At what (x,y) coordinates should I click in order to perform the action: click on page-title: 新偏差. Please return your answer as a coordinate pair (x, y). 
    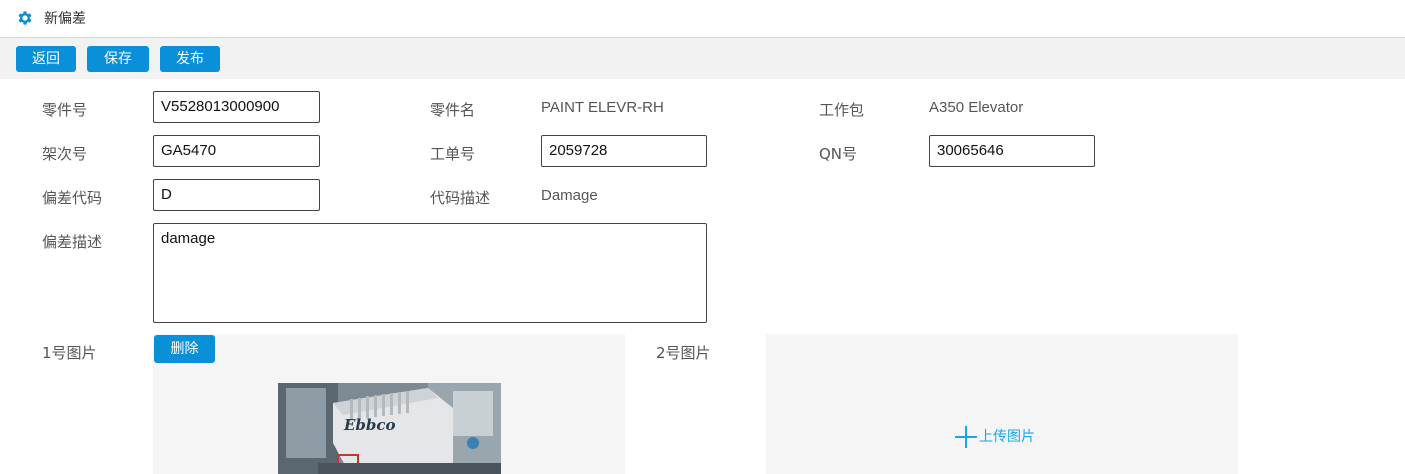
    Looking at the image, I should click on (65, 19).